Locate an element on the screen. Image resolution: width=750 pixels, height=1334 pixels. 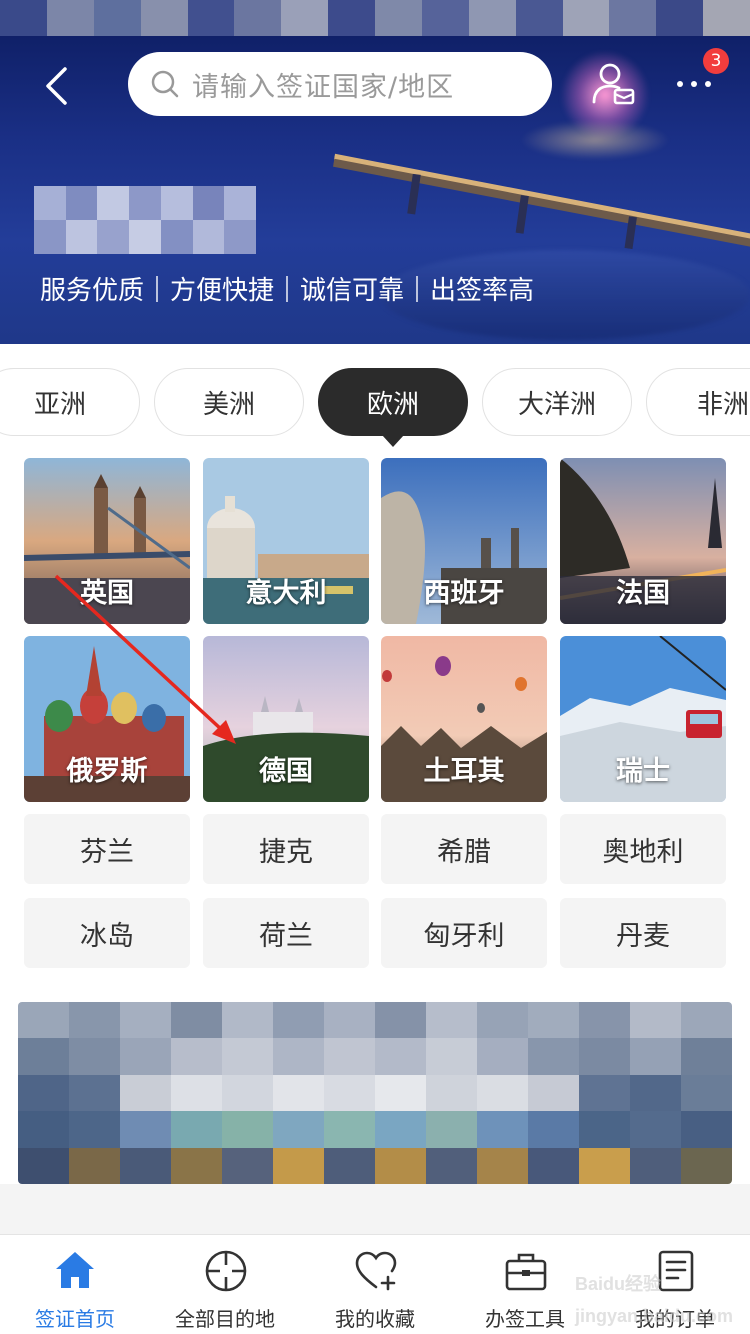
country-card-spain: 西班牙 is located at coordinates (464, 541).